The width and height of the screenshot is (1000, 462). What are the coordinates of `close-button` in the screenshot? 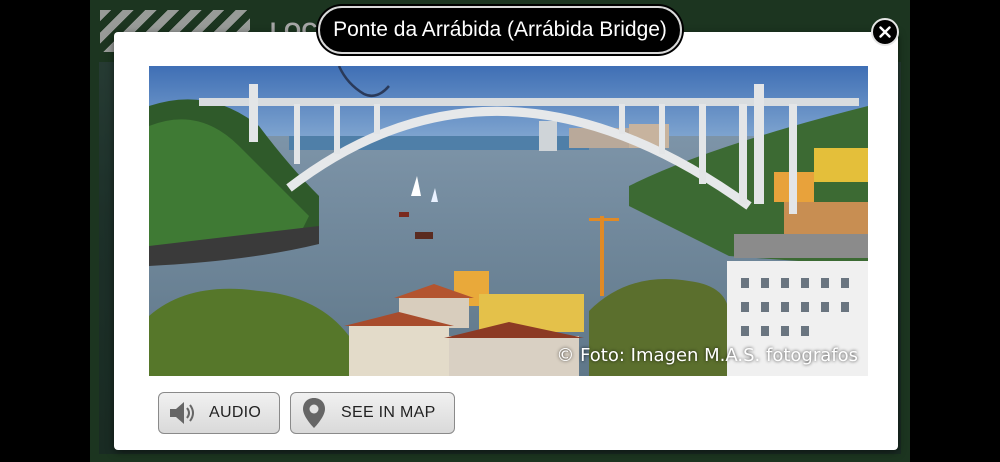 It's located at (885, 32).